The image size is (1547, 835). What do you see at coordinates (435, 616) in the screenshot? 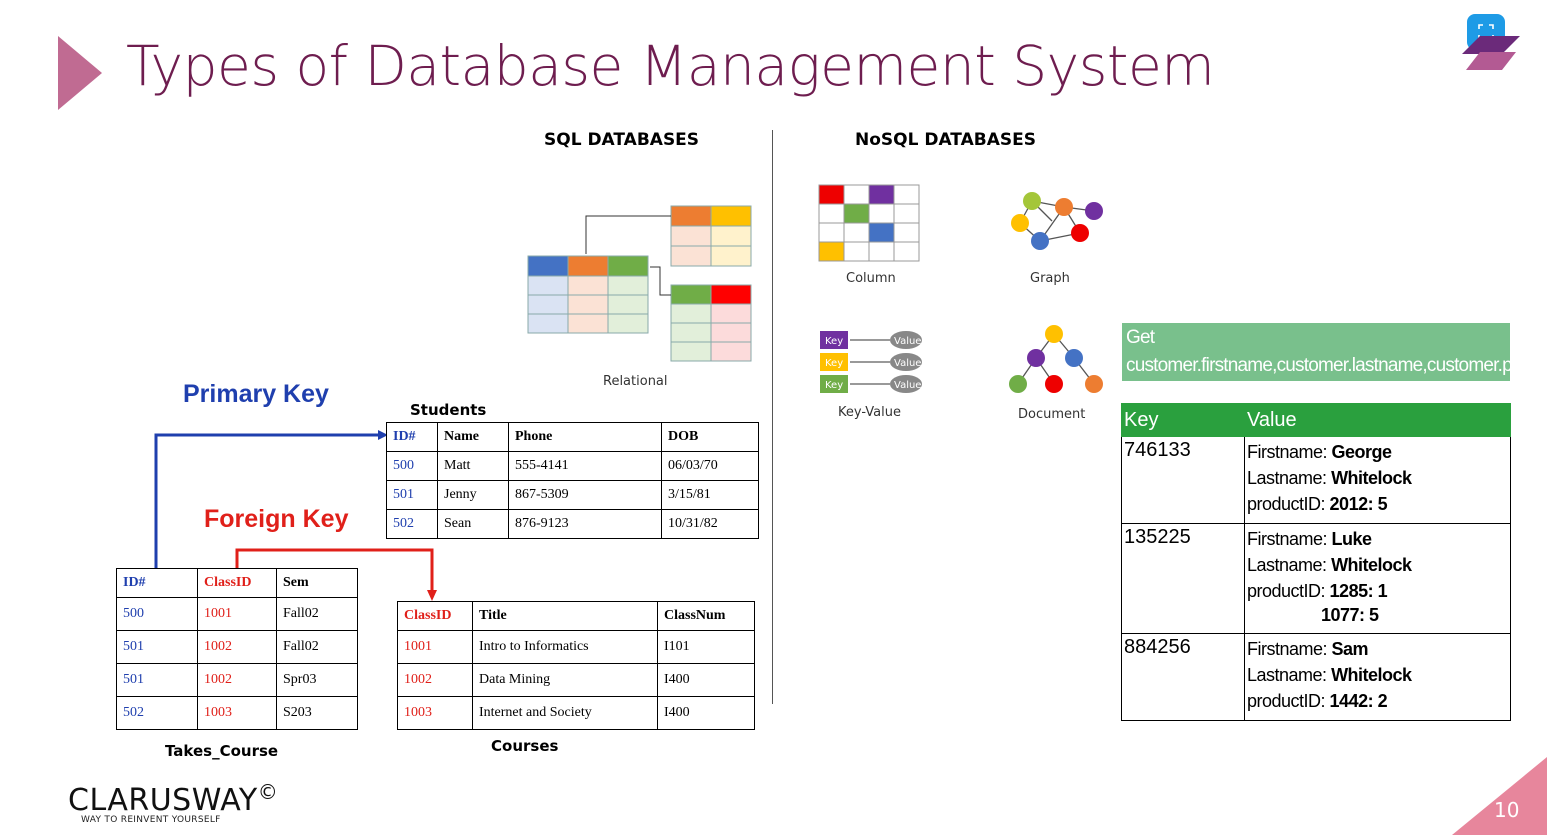
I see `table-header: ClassID` at bounding box center [435, 616].